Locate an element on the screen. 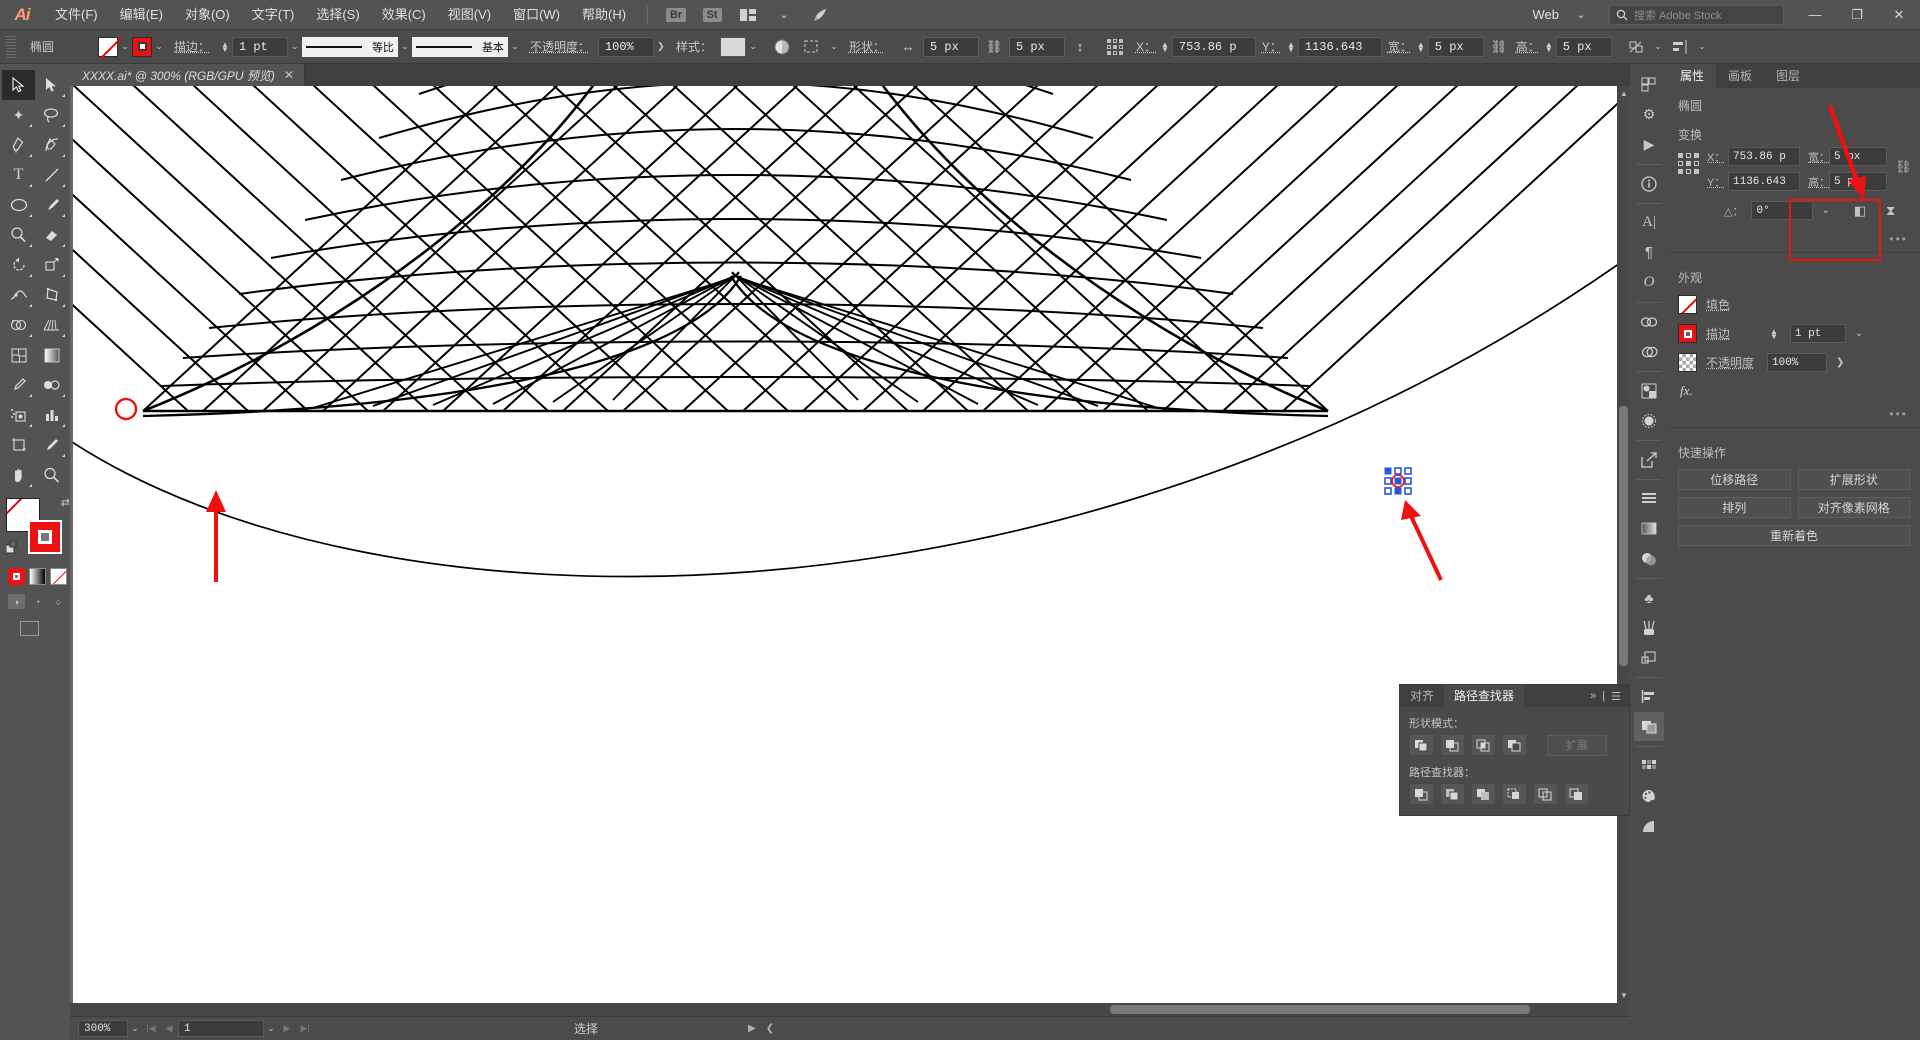  pathfinder-panel: 对齐 路径查找器 » | ☰ 形状模式： 扩展 路径查找器： is located at coordinates (1514, 750).